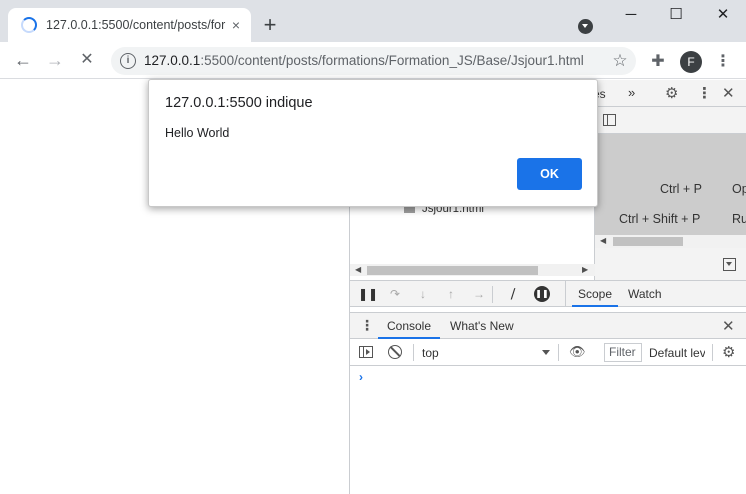 Image resolution: width=746 pixels, height=494 pixels. Describe the element at coordinates (513, 294) in the screenshot. I see `deactivate-breakpoints-icon: ⧸` at that location.